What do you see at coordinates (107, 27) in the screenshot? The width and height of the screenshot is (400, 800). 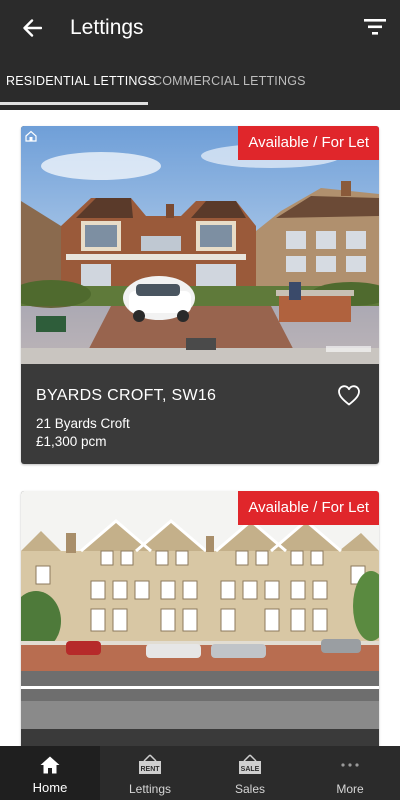 I see `page-title: Lettings` at bounding box center [107, 27].